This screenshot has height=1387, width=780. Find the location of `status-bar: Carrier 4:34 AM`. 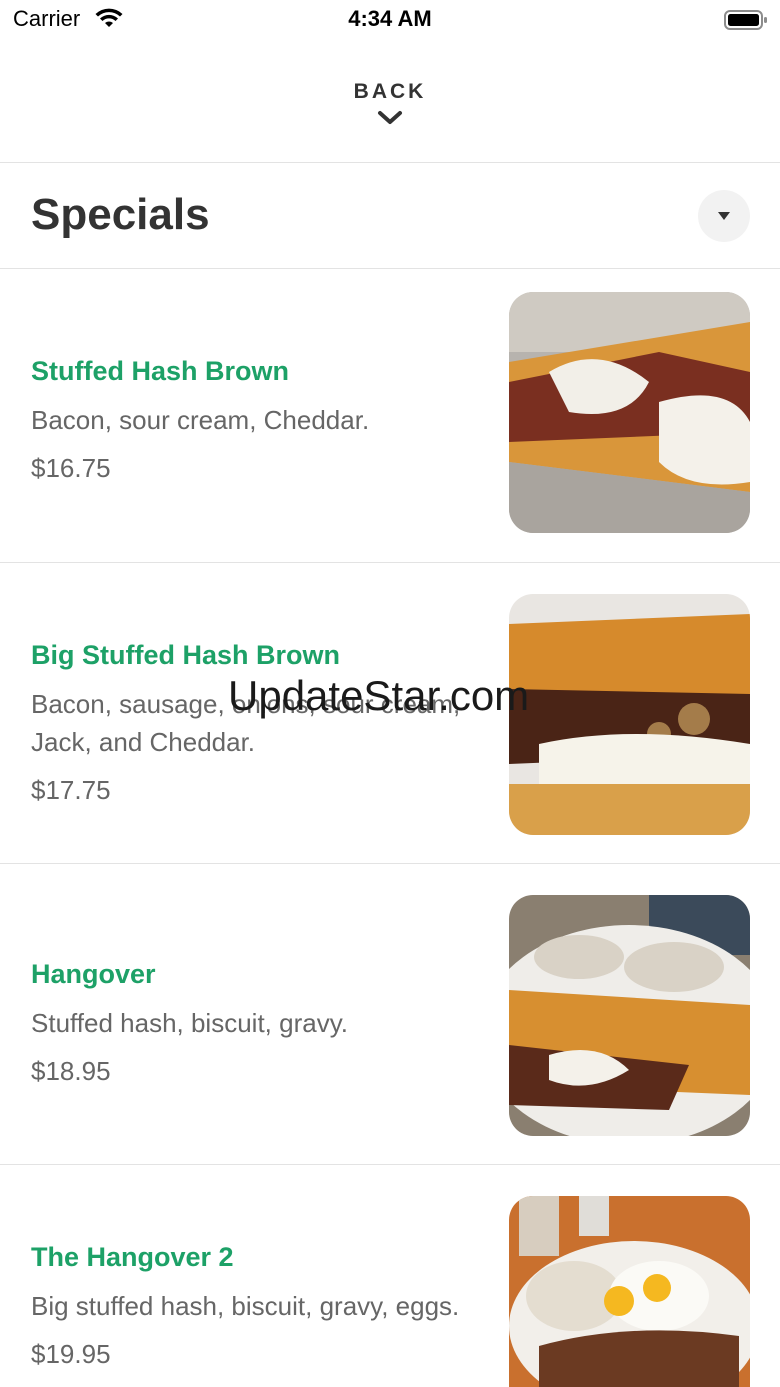

status-bar: Carrier 4:34 AM is located at coordinates (390, 20).